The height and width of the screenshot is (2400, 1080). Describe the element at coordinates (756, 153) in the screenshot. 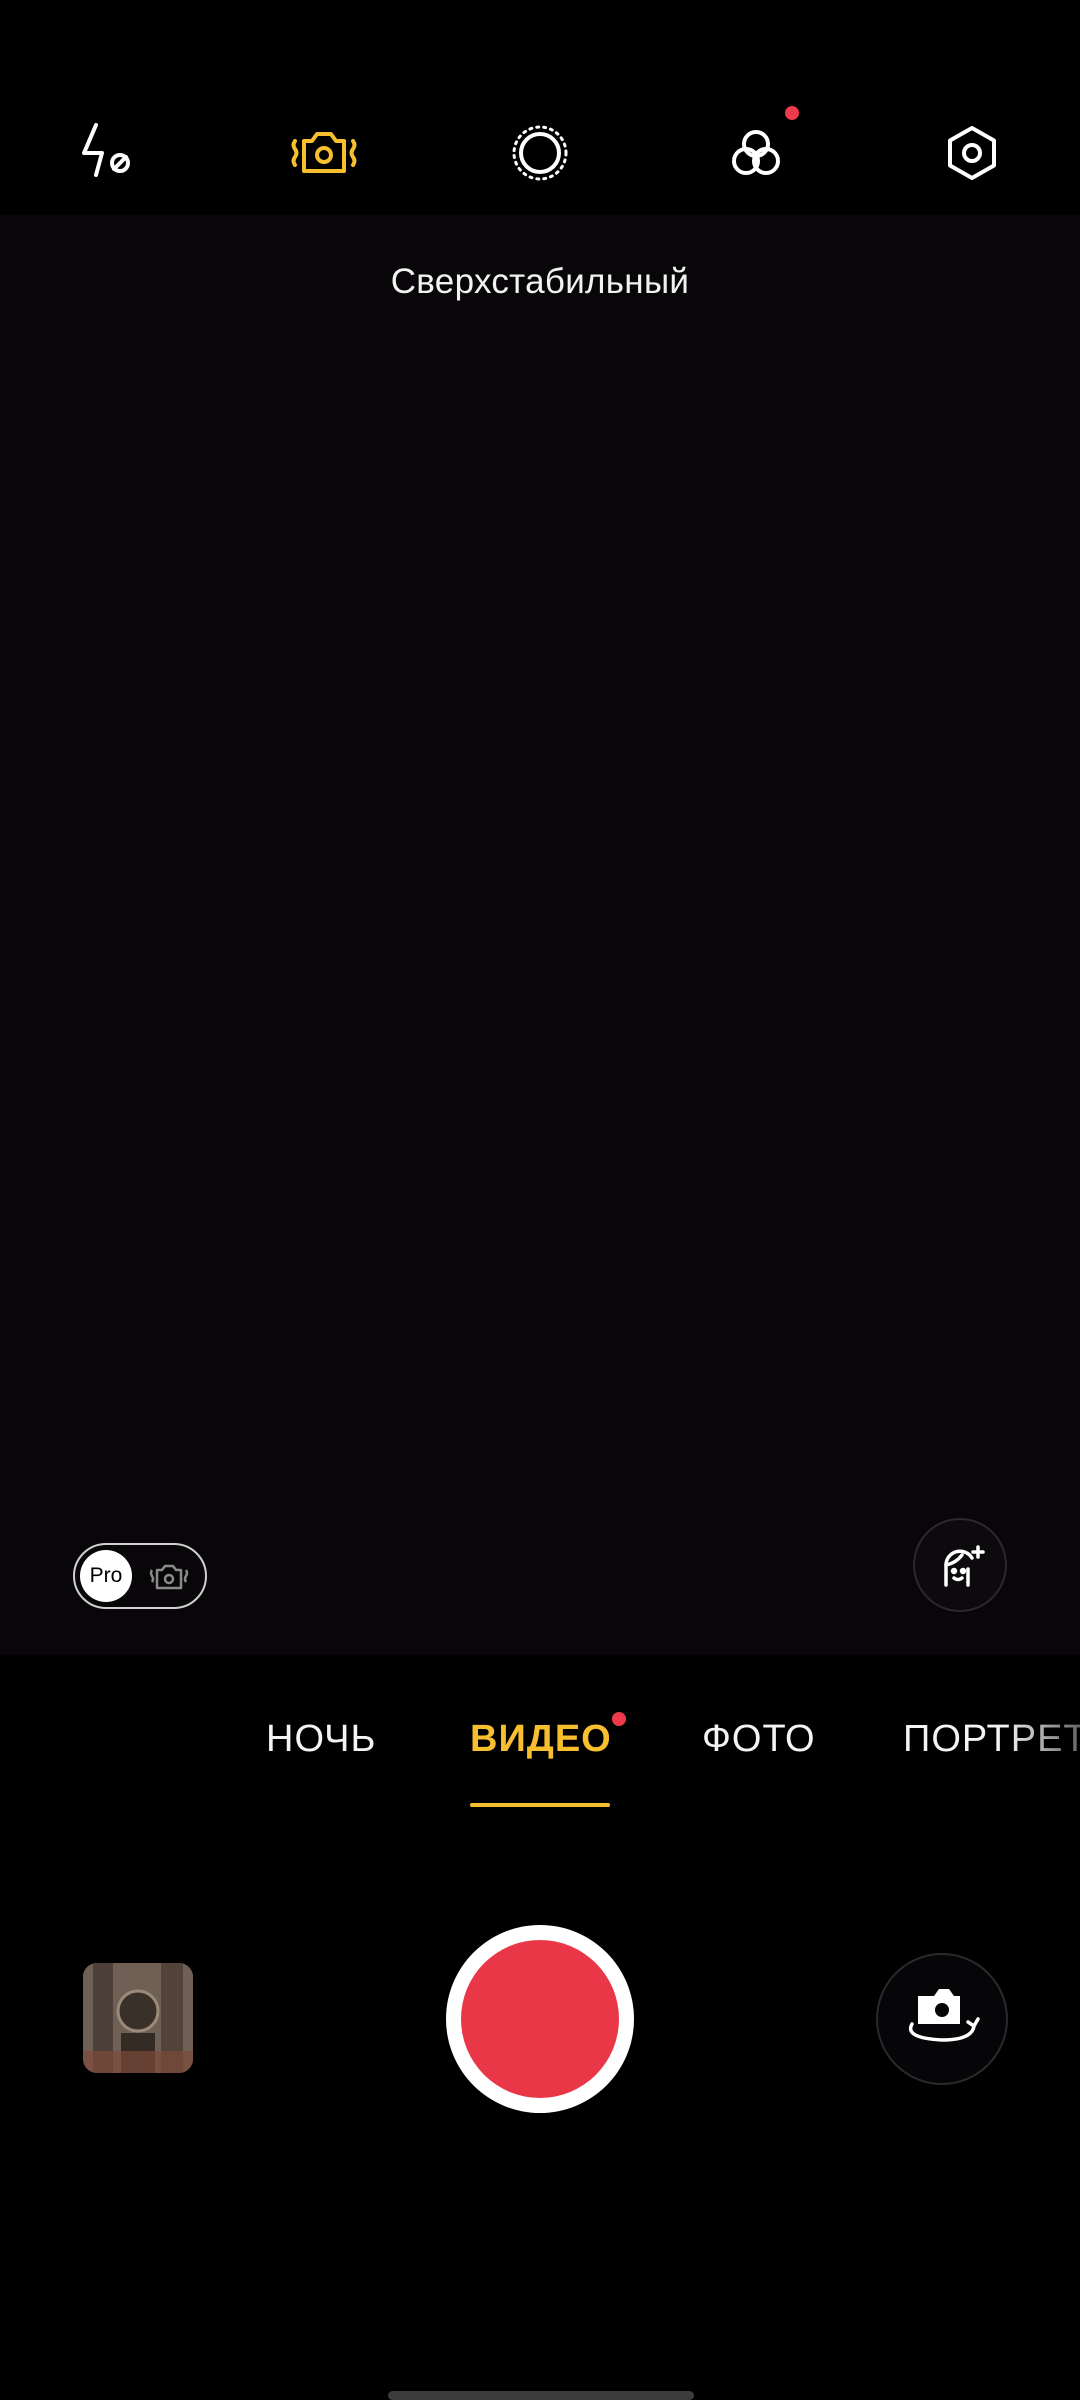

I see `filters-icon` at that location.